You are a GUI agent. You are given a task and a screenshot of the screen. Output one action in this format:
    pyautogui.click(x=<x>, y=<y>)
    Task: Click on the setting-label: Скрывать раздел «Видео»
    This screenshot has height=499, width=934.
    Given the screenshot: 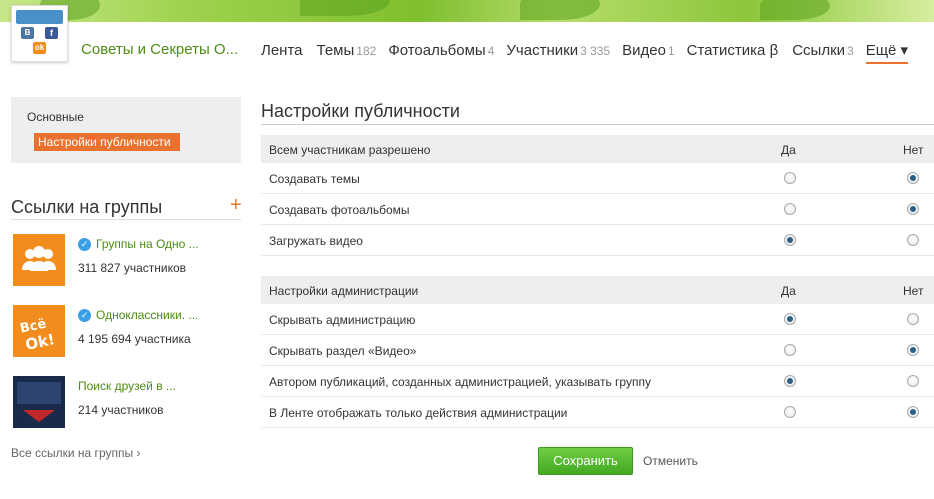 What is the action you would take?
    pyautogui.click(x=343, y=351)
    